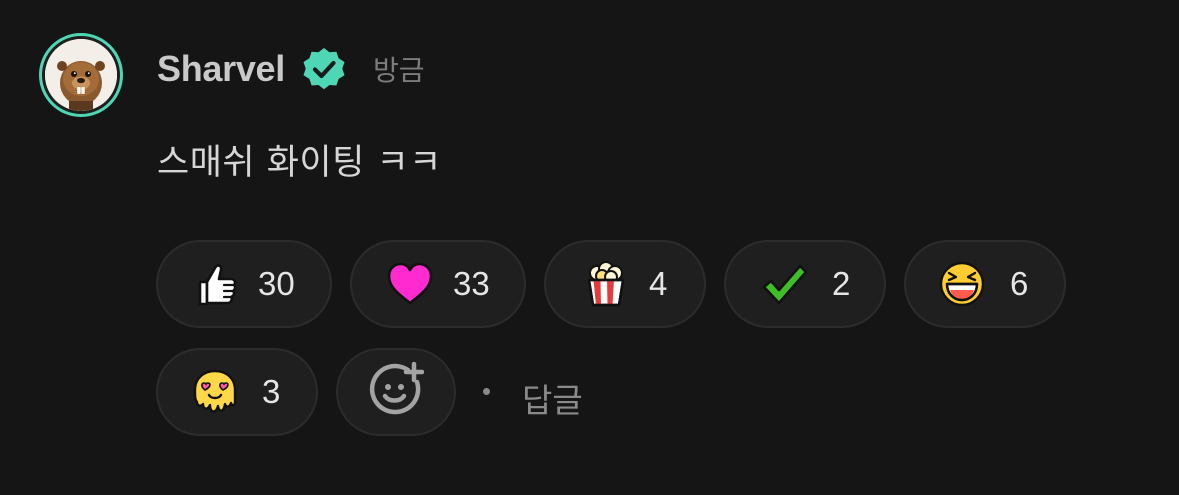 The height and width of the screenshot is (495, 1179). I want to click on reaction-heart: 33, so click(438, 284).